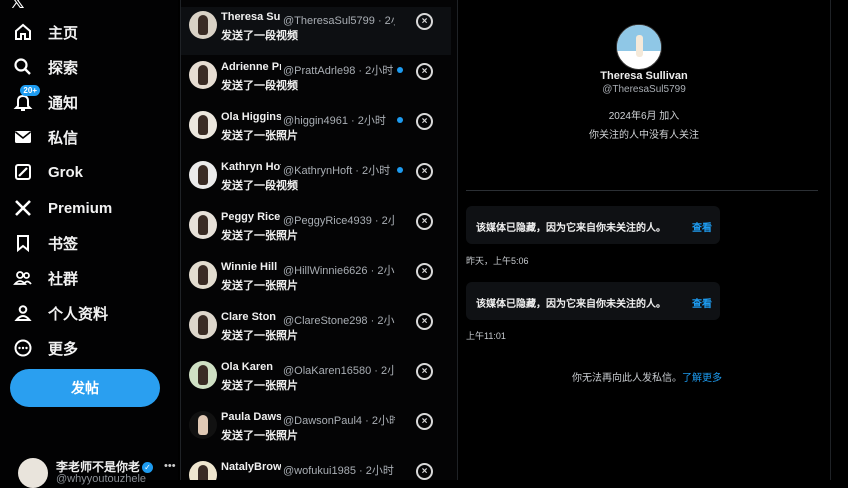 This screenshot has height=488, width=848. What do you see at coordinates (316, 381) in the screenshot?
I see `conversation-item: Ola Karen @OlaKaren16580 · 2小时发送了一张照片 ×` at bounding box center [316, 381].